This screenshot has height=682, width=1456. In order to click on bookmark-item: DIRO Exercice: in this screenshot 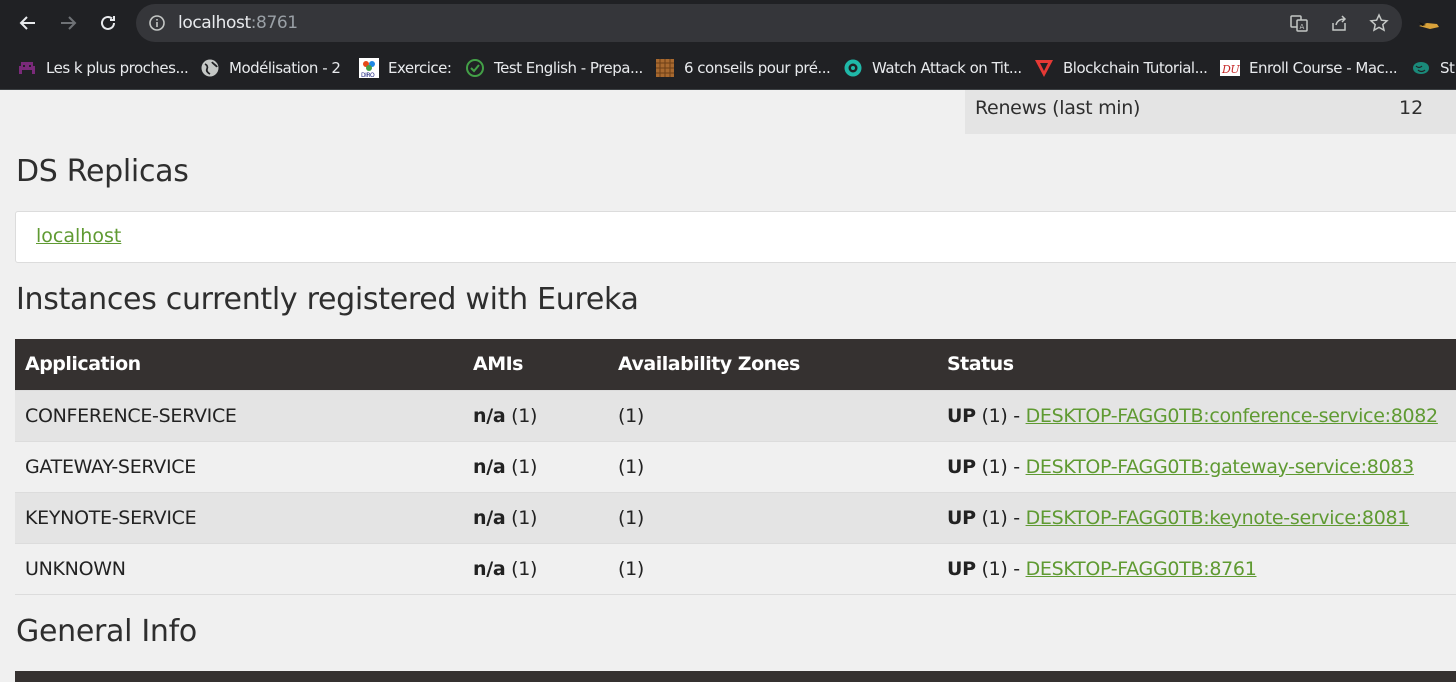, I will do `click(405, 68)`.